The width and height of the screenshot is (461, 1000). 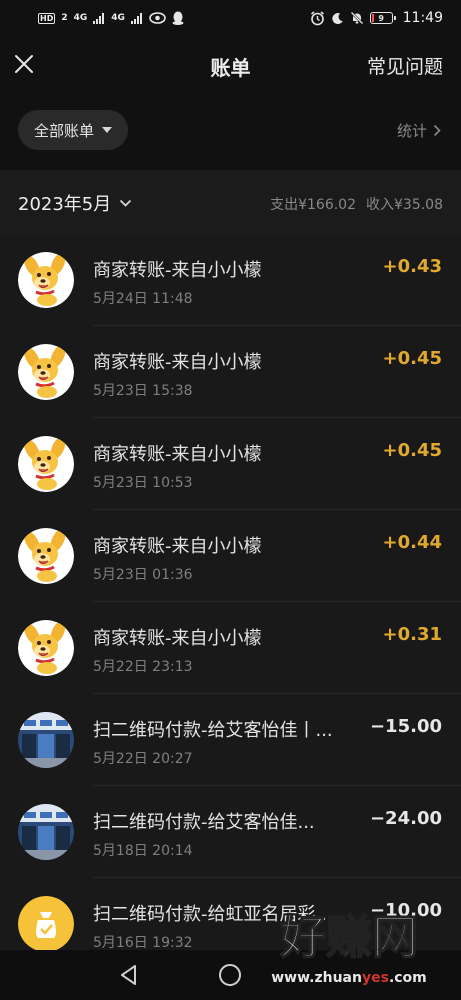 I want to click on battery-icon: 9, so click(x=382, y=18).